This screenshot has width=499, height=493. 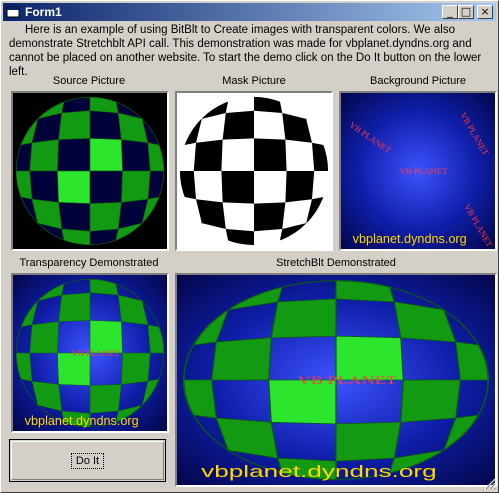 What do you see at coordinates (82, 421) in the screenshot?
I see `url-text-overlay: vbplanet.dyndns.org` at bounding box center [82, 421].